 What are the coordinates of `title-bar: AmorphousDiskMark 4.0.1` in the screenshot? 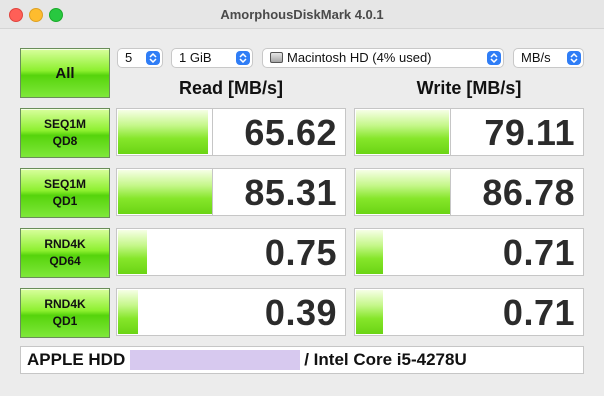 It's located at (302, 14).